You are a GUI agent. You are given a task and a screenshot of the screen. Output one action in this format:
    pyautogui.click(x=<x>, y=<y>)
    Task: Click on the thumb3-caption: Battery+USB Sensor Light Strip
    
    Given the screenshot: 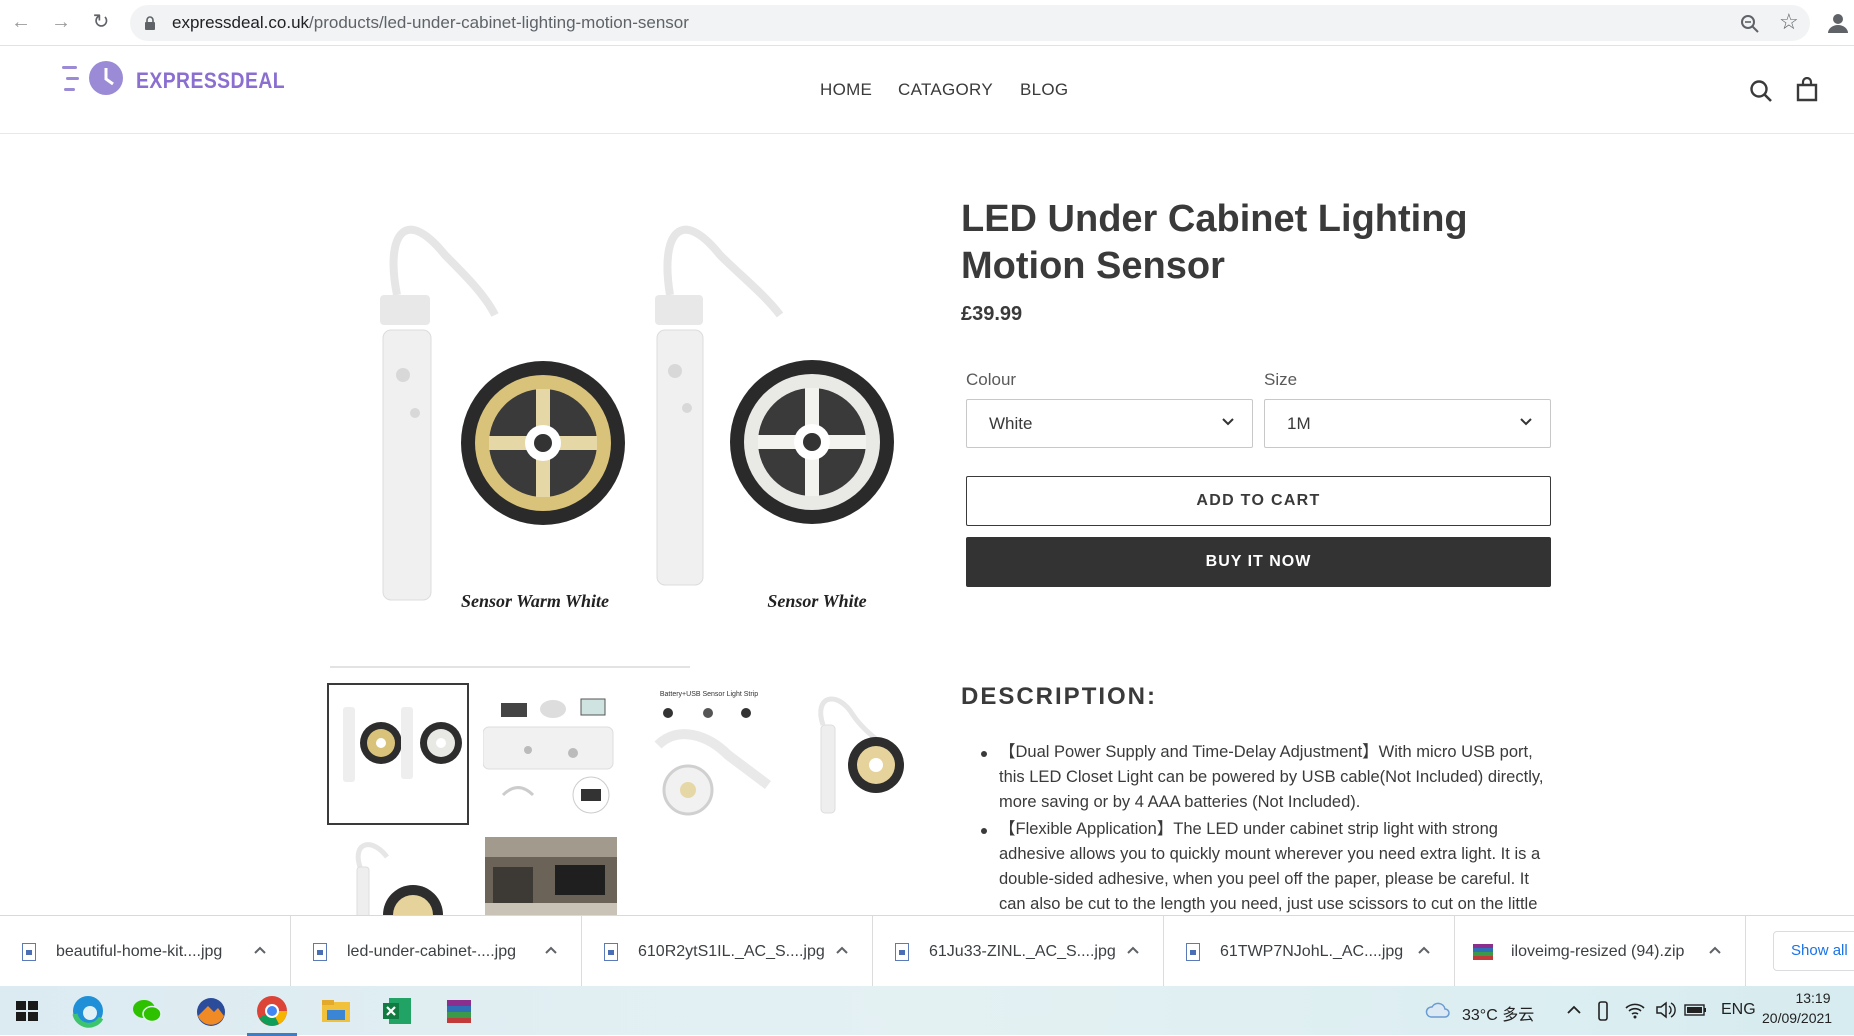 What is the action you would take?
    pyautogui.click(x=709, y=694)
    